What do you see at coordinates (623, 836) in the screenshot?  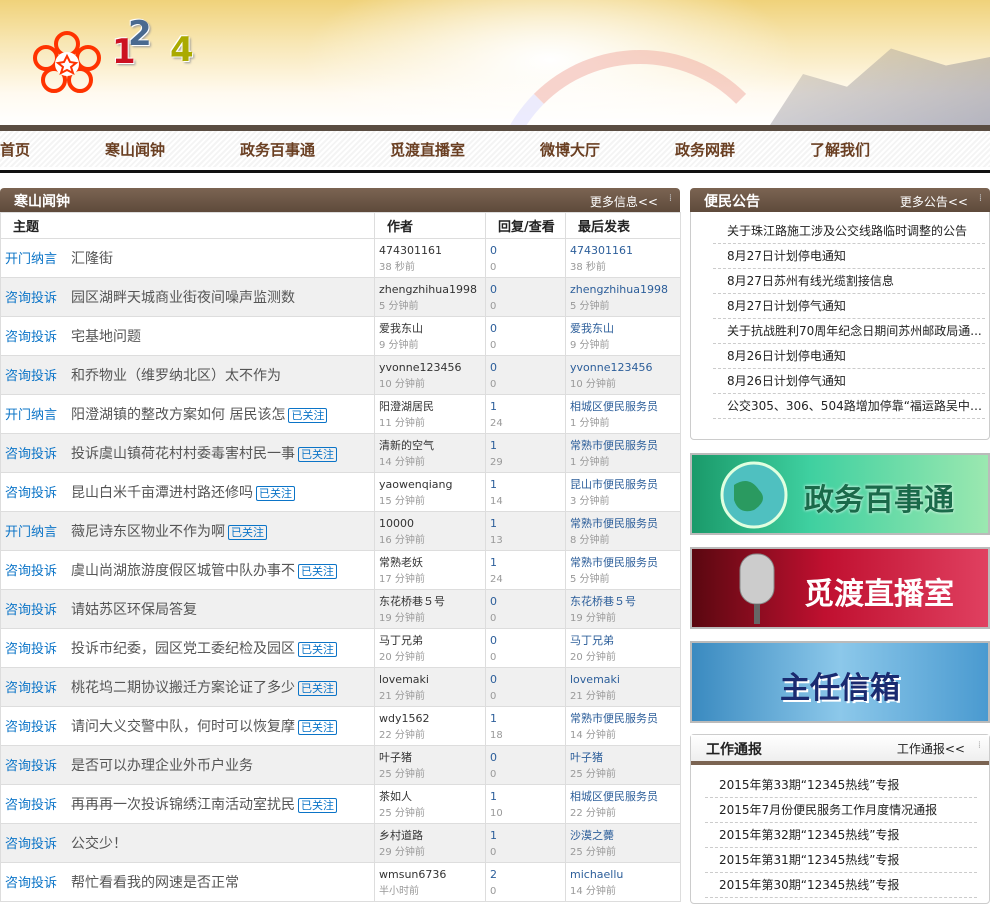 I see `last-poster: 沙漠之薨` at bounding box center [623, 836].